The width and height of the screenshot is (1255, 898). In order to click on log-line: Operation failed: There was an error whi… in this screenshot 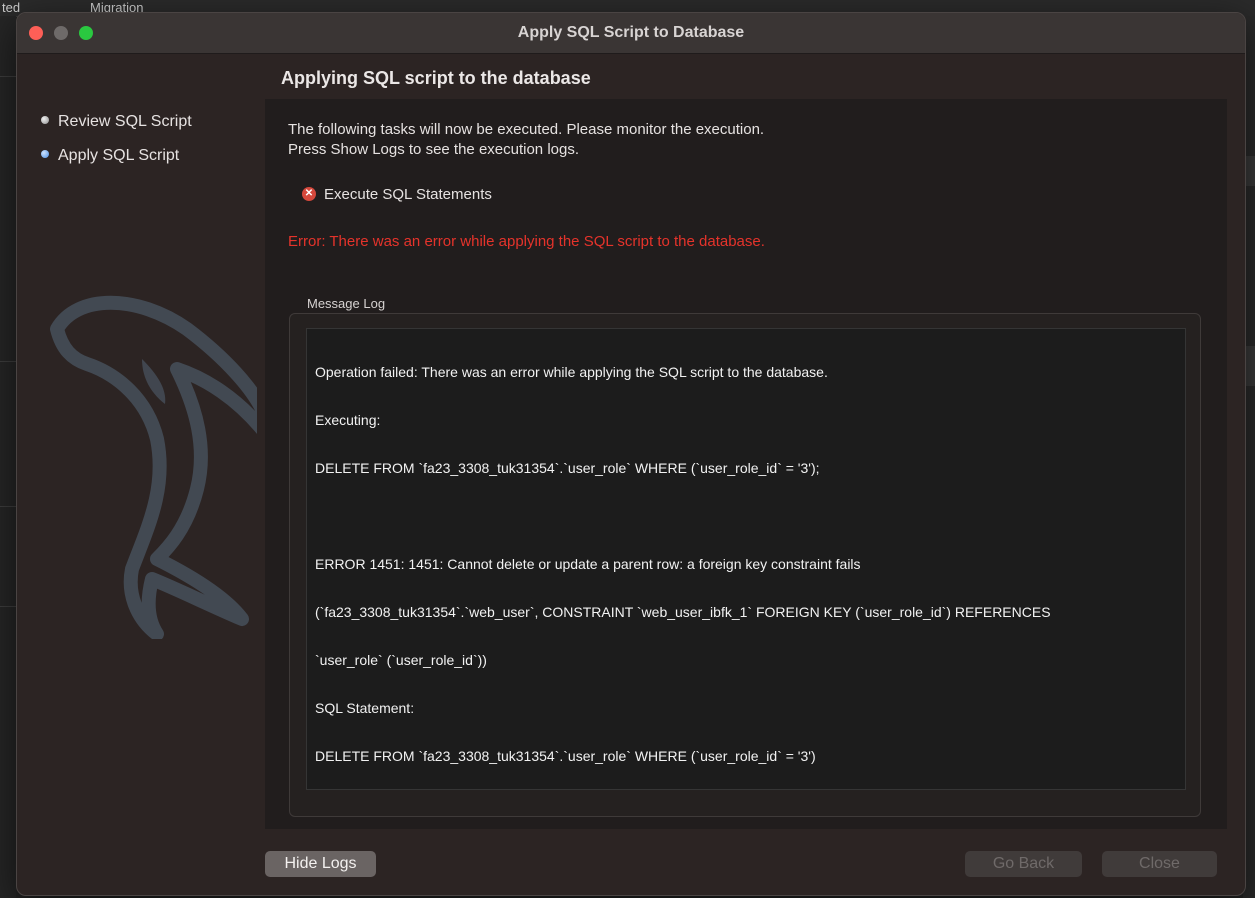, I will do `click(571, 372)`.